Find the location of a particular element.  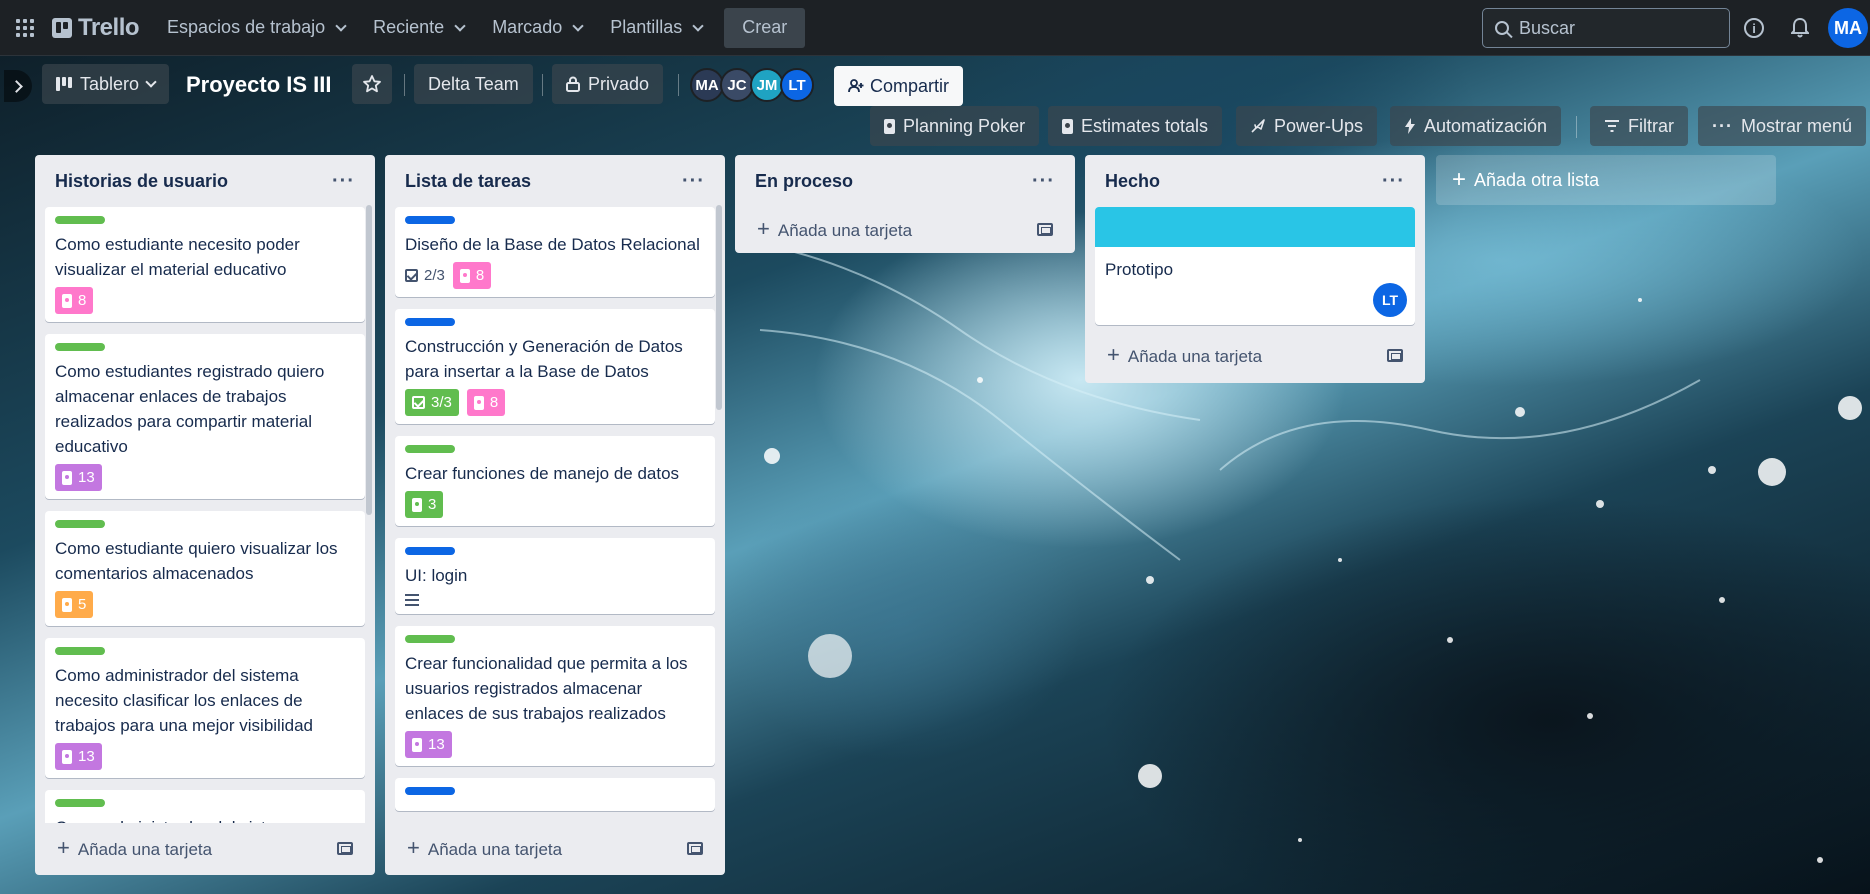

nav-templates-dropdown: Plantillas is located at coordinates (656, 28).